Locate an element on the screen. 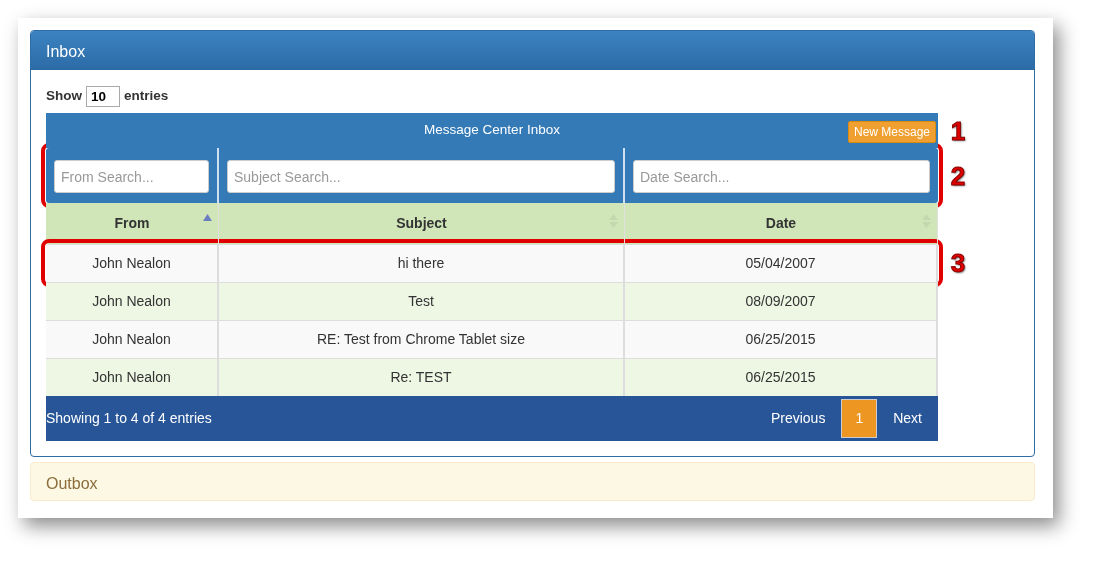 This screenshot has height=567, width=1101. entries-label: entries is located at coordinates (146, 96).